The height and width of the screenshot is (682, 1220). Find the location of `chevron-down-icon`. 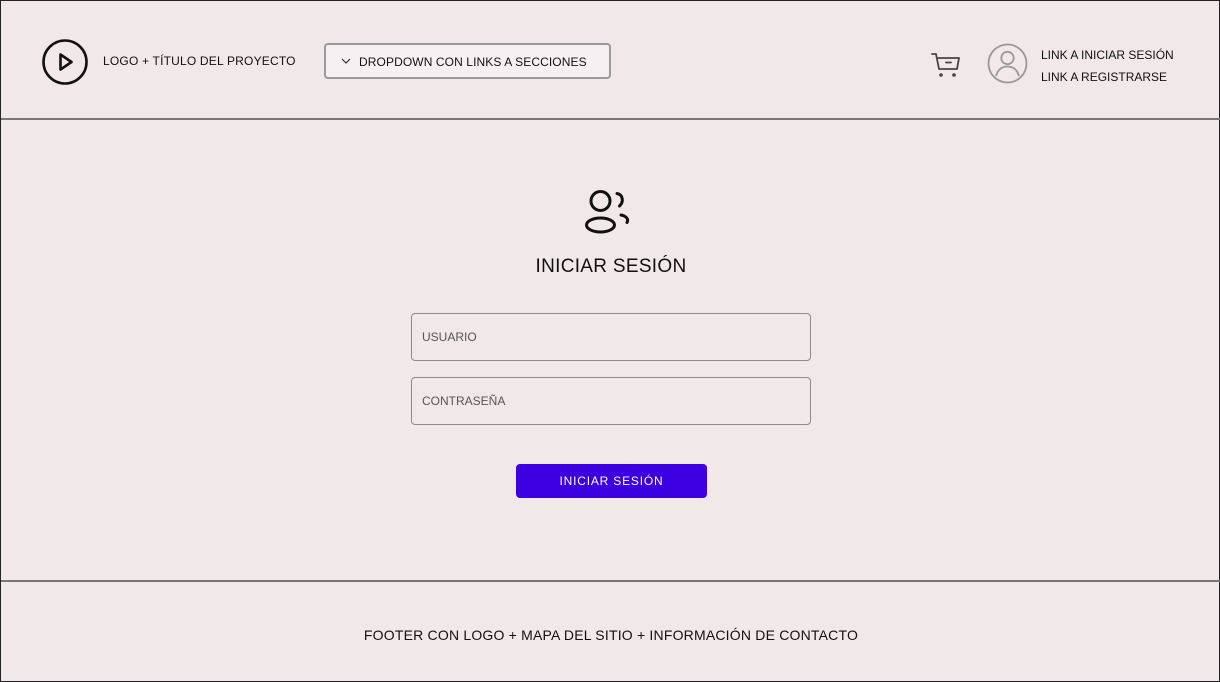

chevron-down-icon is located at coordinates (346, 61).